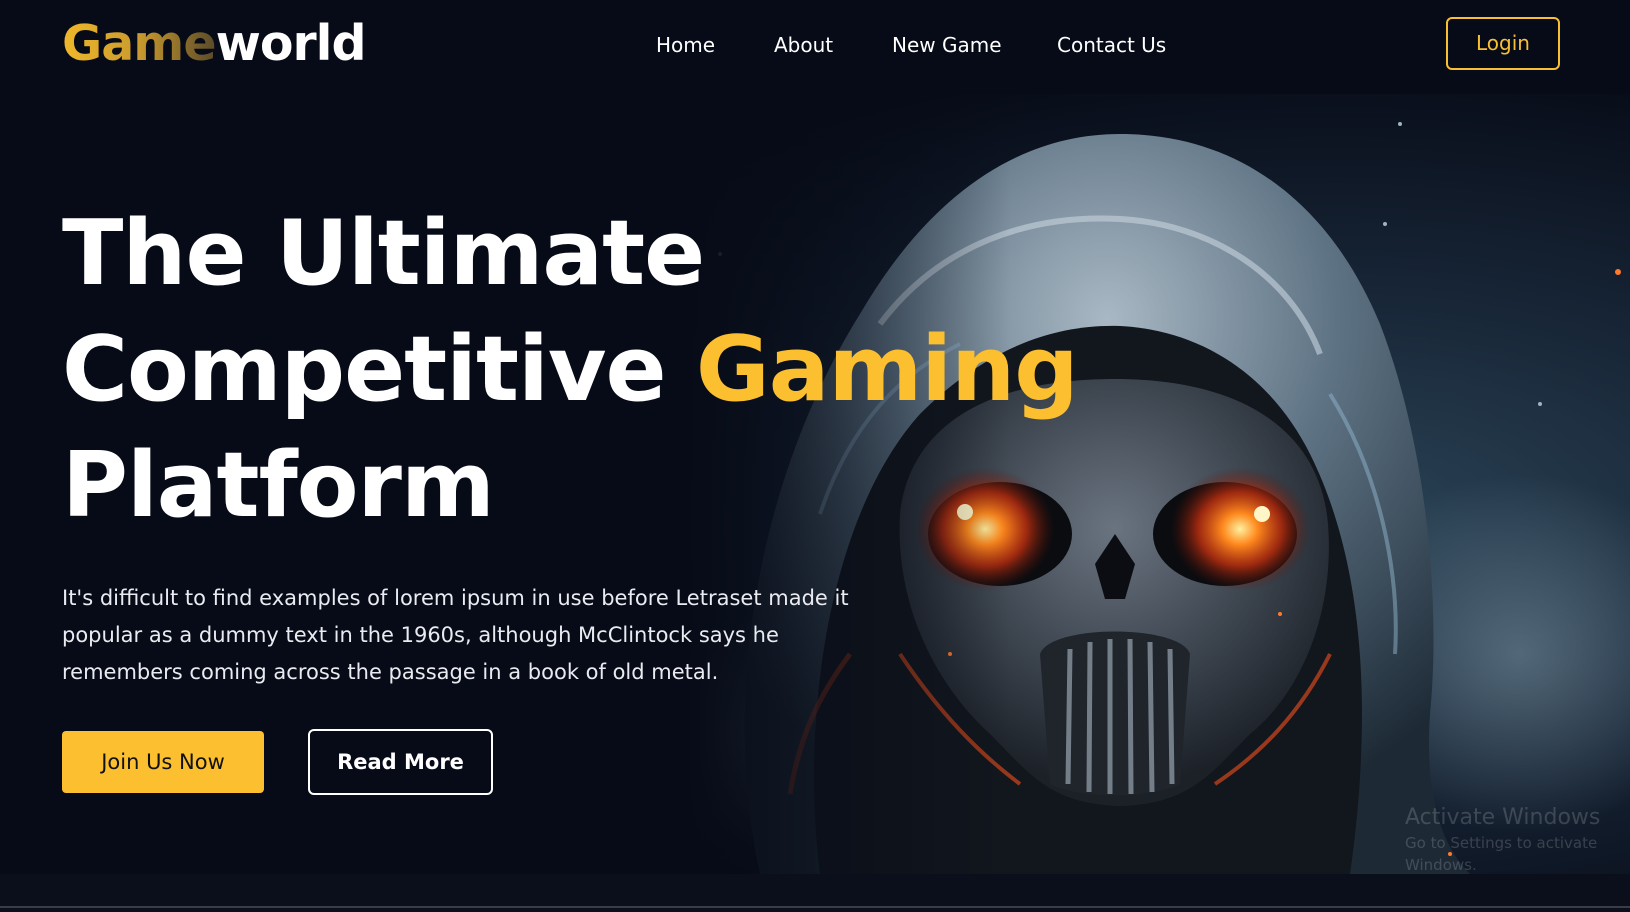 The height and width of the screenshot is (912, 1630). I want to click on divider-line, so click(815, 907).